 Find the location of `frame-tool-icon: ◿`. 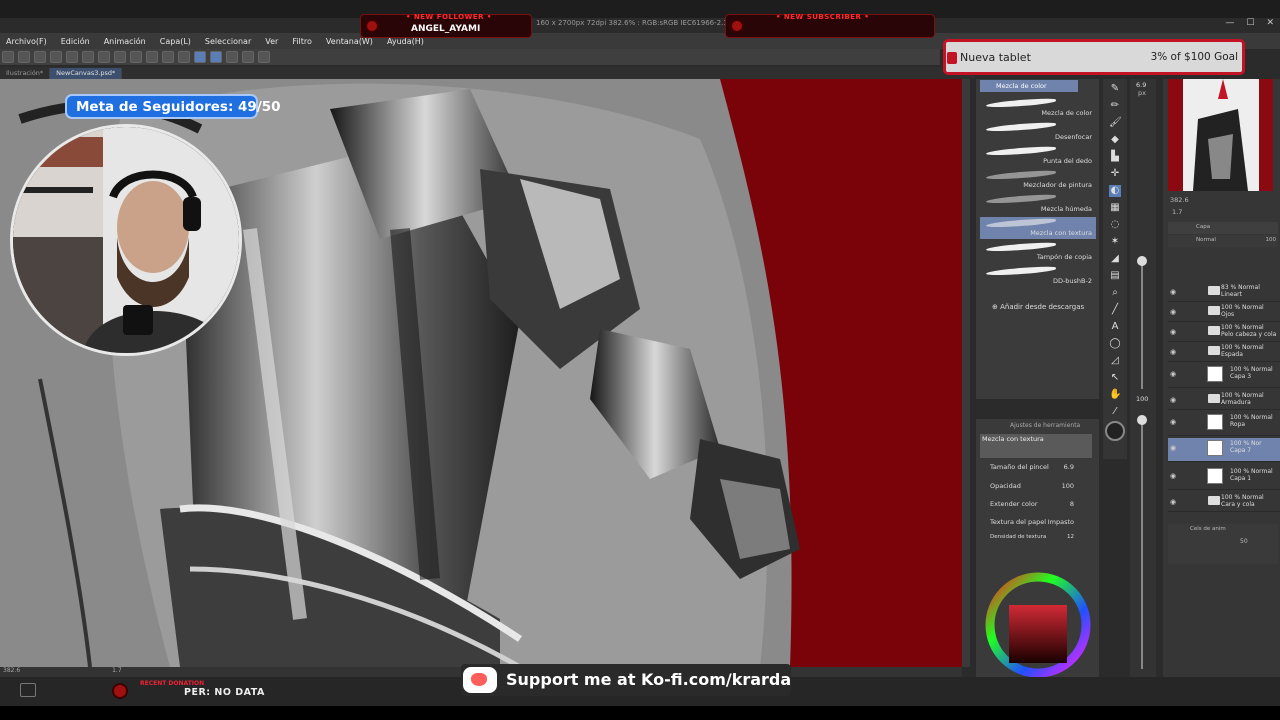

frame-tool-icon: ◿ is located at coordinates (1115, 361).